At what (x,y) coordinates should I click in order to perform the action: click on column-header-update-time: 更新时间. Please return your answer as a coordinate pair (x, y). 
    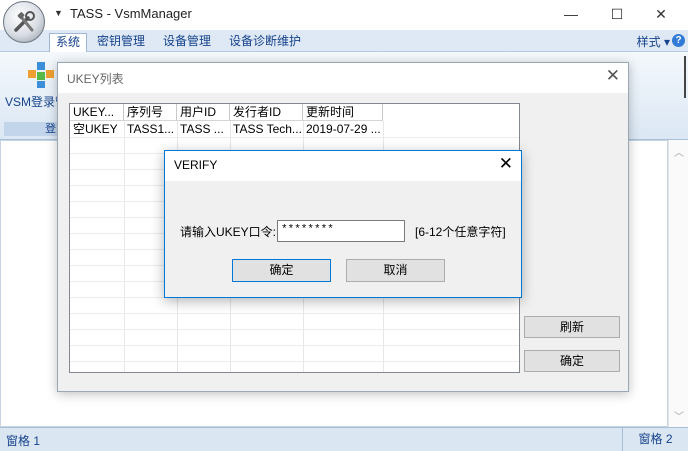
    Looking at the image, I should click on (343, 112).